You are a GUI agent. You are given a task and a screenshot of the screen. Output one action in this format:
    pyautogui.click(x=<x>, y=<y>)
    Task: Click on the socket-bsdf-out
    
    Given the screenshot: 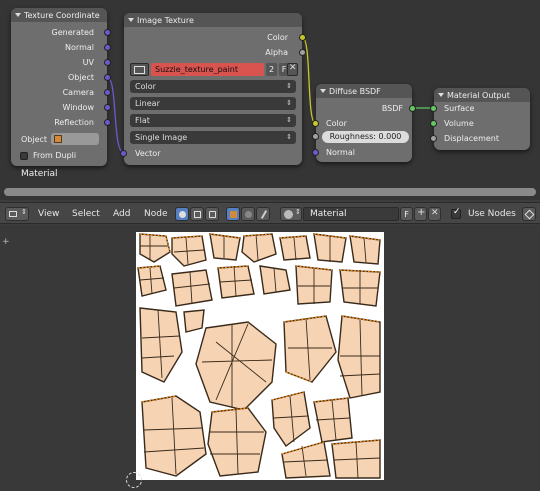 What is the action you would take?
    pyautogui.click(x=412, y=108)
    